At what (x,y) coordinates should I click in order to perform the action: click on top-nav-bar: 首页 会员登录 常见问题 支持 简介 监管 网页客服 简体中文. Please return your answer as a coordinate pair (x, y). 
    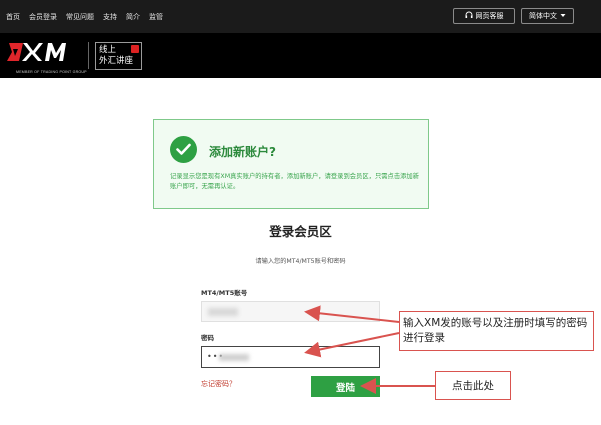
    Looking at the image, I should click on (300, 16).